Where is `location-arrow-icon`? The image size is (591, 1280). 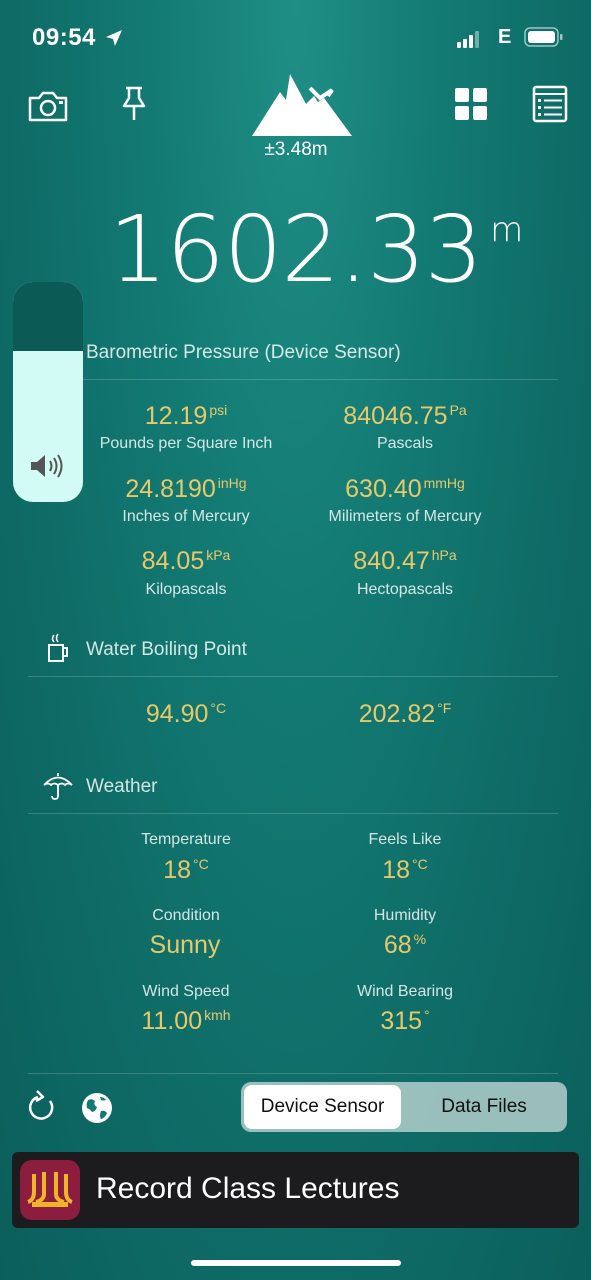
location-arrow-icon is located at coordinates (114, 38).